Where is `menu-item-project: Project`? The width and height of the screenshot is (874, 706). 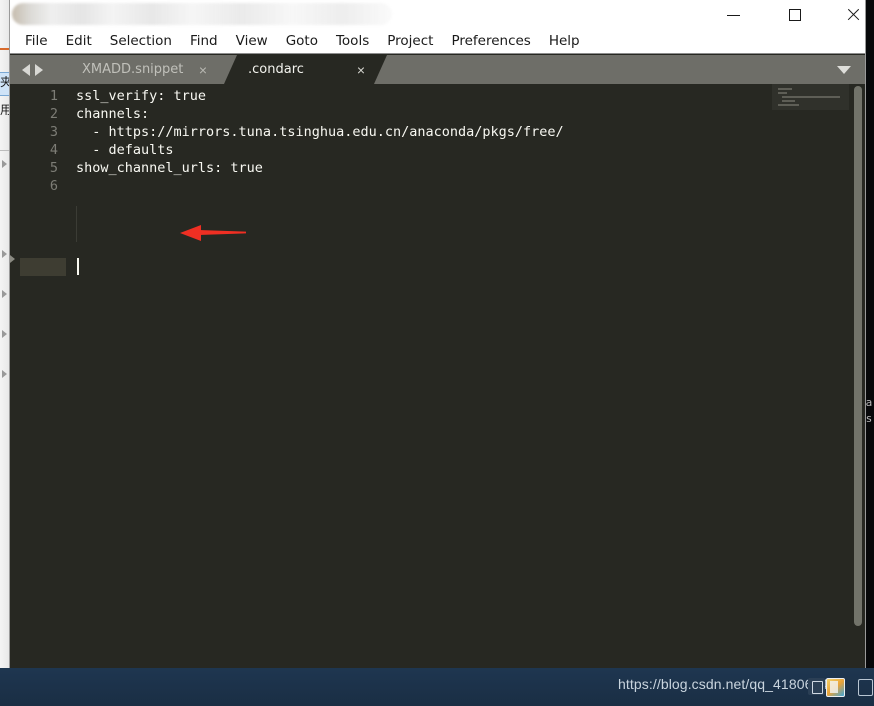 menu-item-project: Project is located at coordinates (410, 41).